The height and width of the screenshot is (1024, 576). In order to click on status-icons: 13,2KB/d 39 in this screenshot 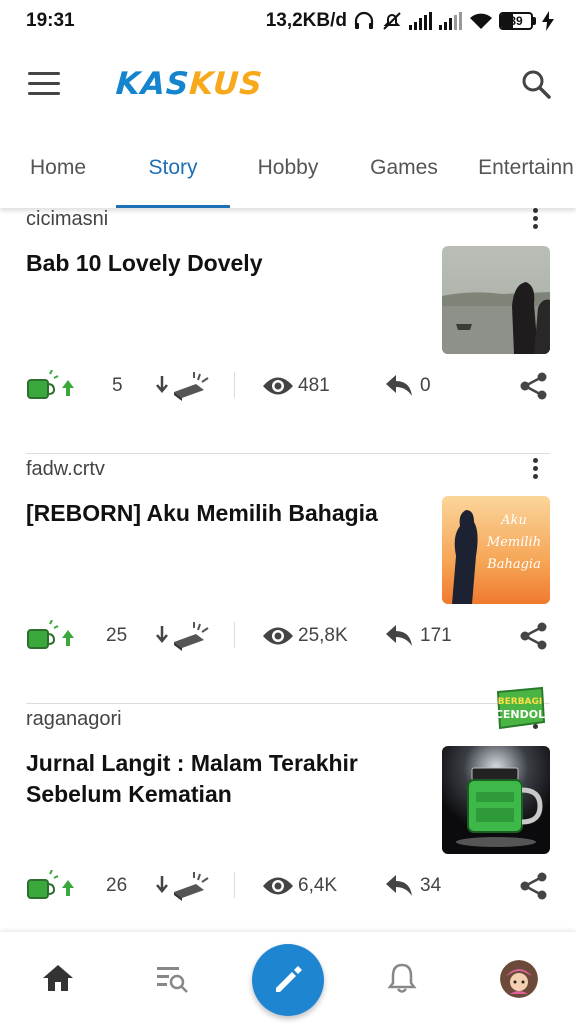, I will do `click(410, 21)`.